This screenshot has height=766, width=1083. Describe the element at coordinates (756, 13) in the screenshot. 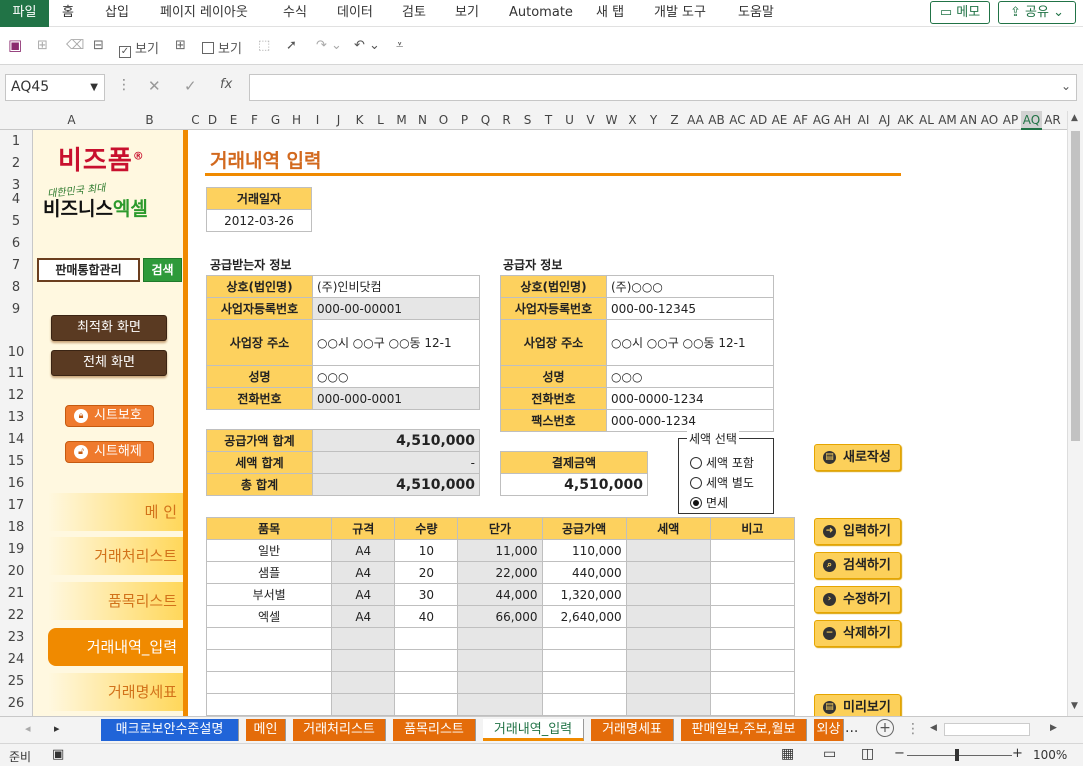

I see `tab-help: 도움말` at that location.